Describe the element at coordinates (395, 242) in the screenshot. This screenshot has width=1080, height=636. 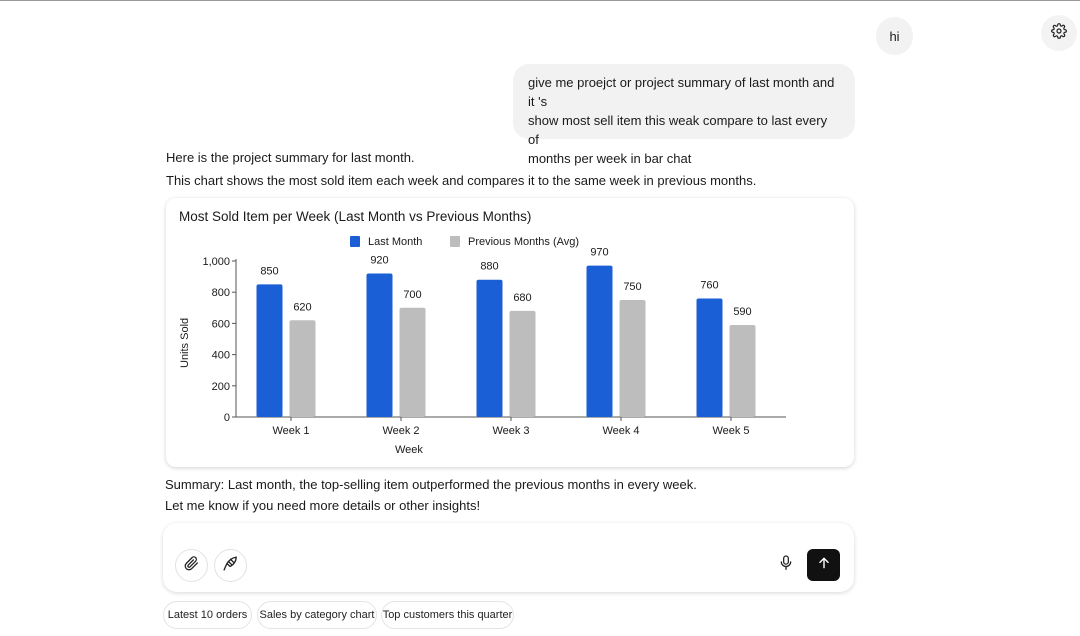
I see `legend-label: Last Month` at that location.